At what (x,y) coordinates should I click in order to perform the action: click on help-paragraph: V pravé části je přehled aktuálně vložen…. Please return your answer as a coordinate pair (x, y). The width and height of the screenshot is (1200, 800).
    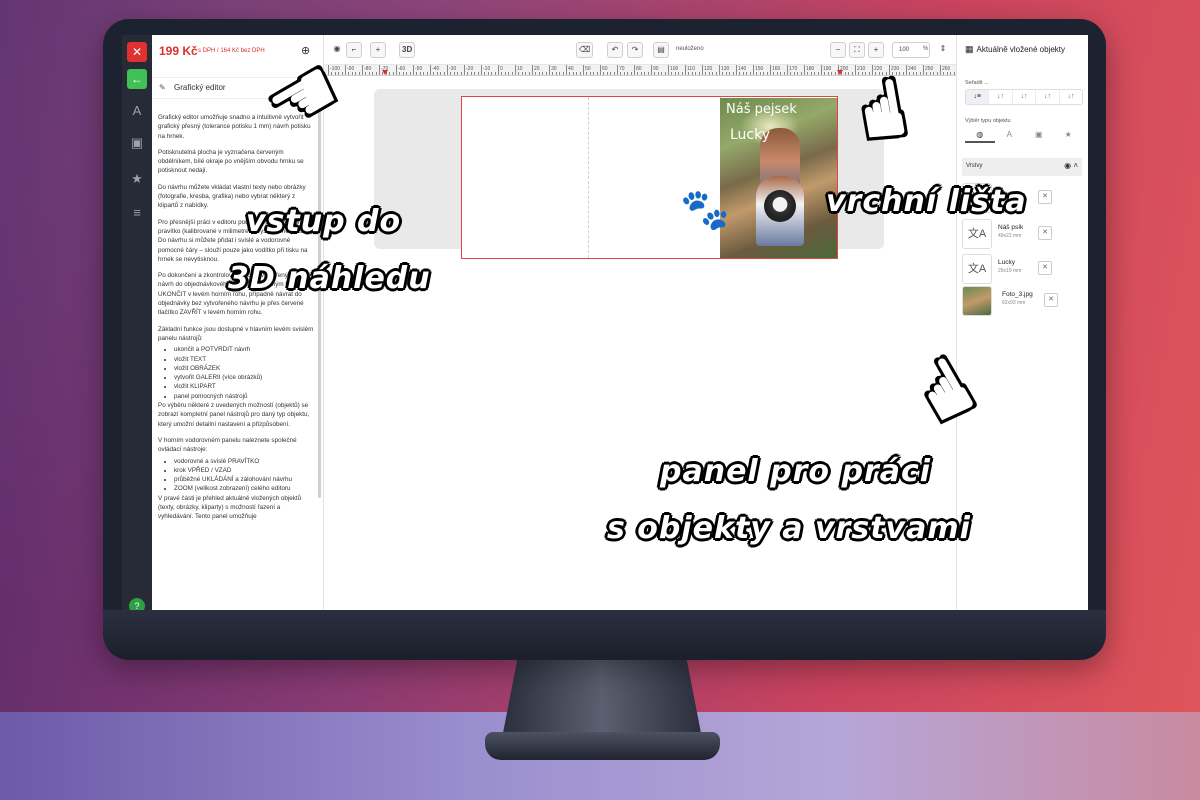
    Looking at the image, I should click on (230, 507).